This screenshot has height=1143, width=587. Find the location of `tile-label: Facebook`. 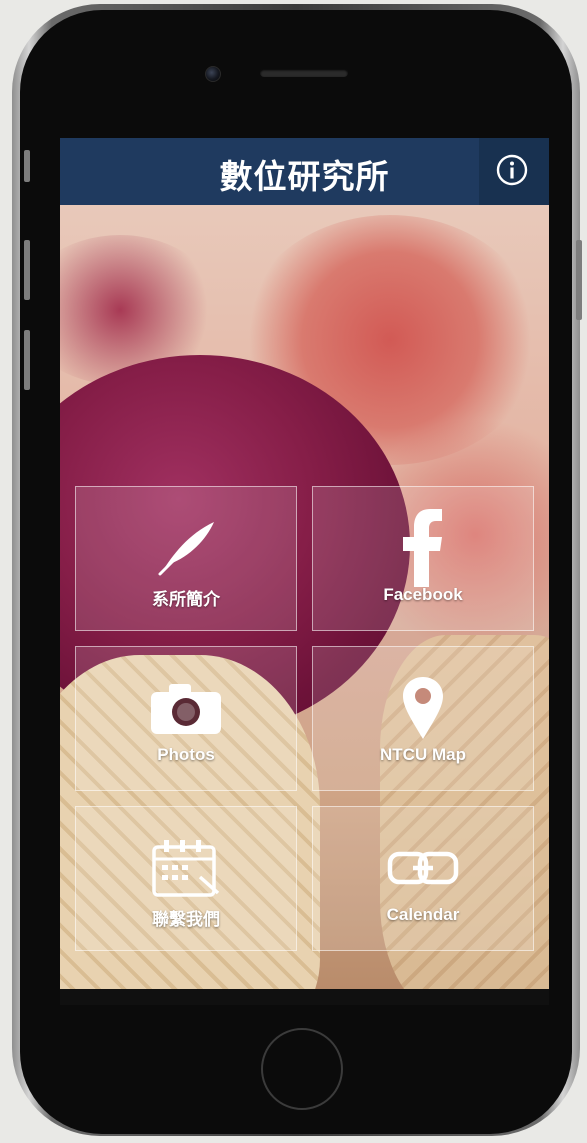

tile-label: Facebook is located at coordinates (423, 594).